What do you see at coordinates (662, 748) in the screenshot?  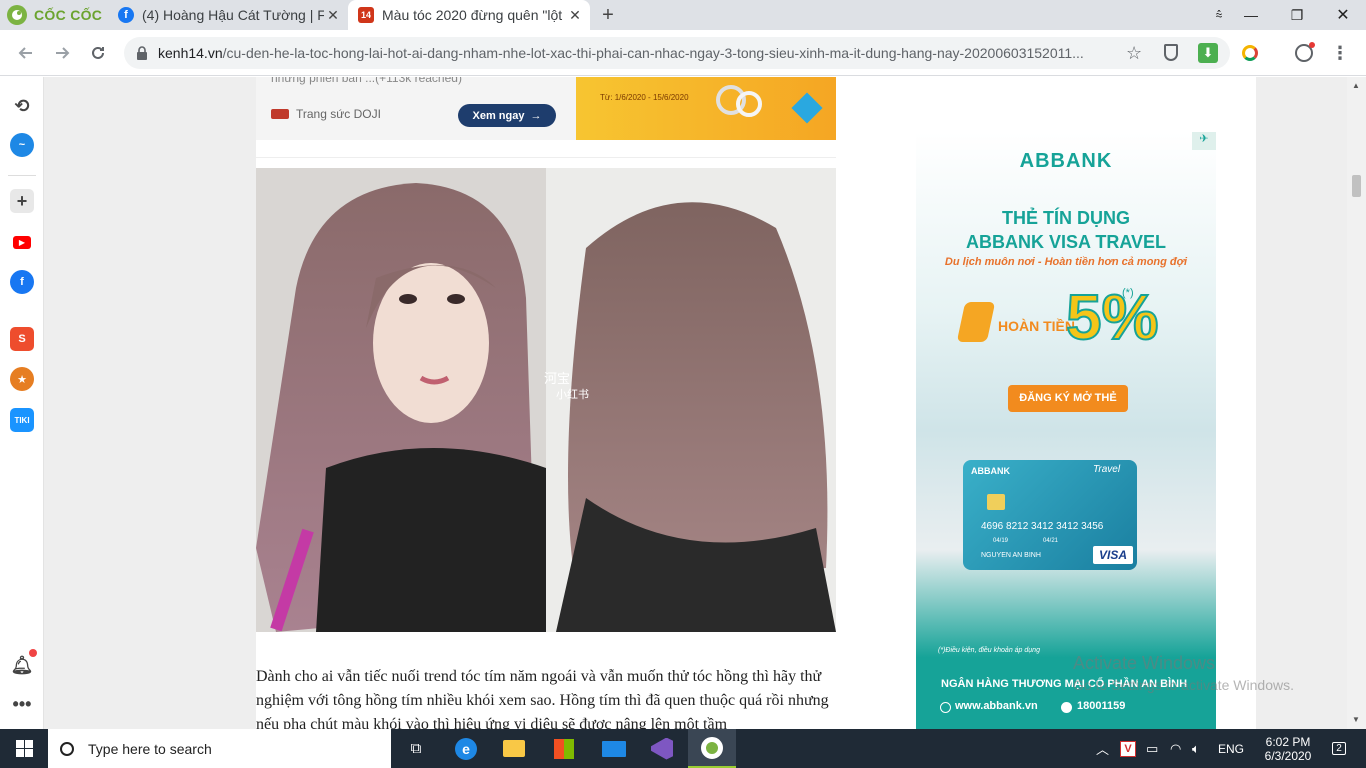 I see `visual-studio-icon` at bounding box center [662, 748].